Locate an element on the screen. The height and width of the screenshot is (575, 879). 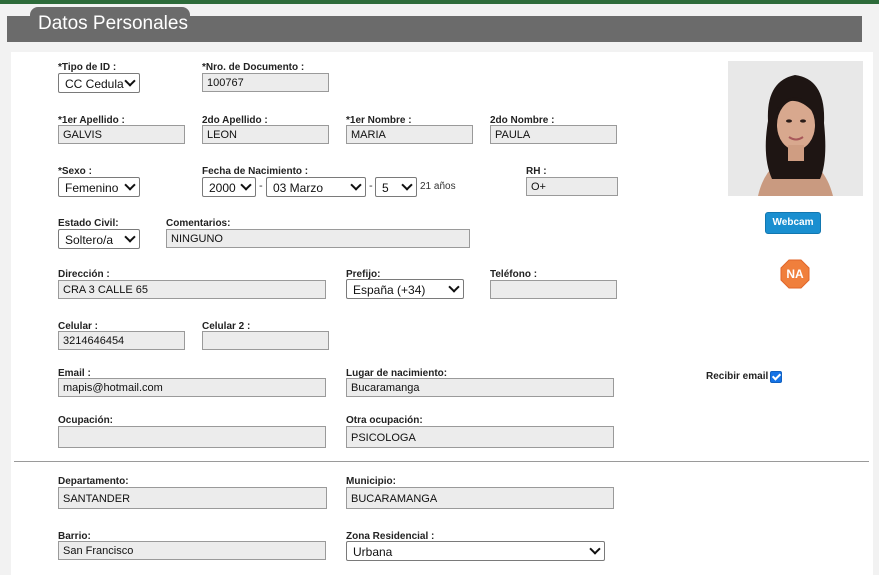
birth-month-value: 03 Marzo is located at coordinates (298, 188).